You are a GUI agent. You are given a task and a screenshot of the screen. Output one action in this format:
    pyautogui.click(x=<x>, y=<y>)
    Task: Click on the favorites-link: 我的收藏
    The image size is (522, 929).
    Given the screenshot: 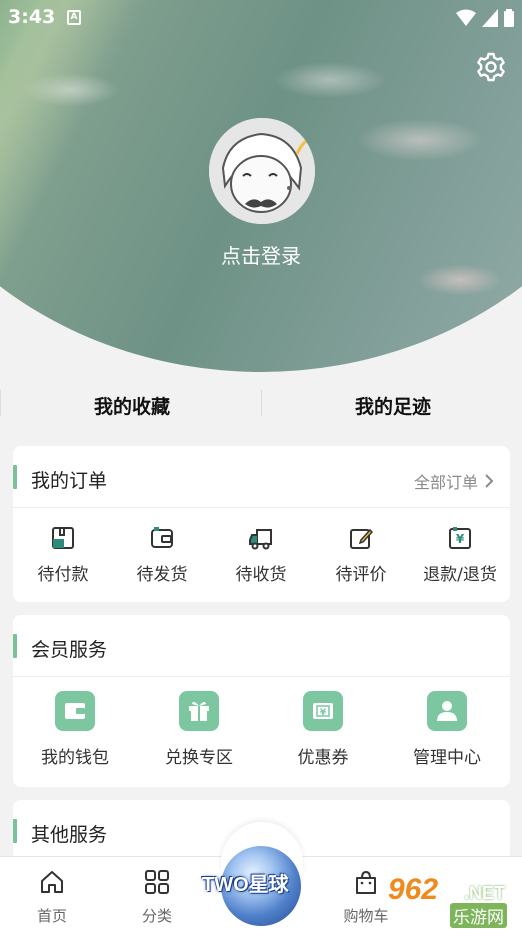 What is the action you would take?
    pyautogui.click(x=132, y=405)
    